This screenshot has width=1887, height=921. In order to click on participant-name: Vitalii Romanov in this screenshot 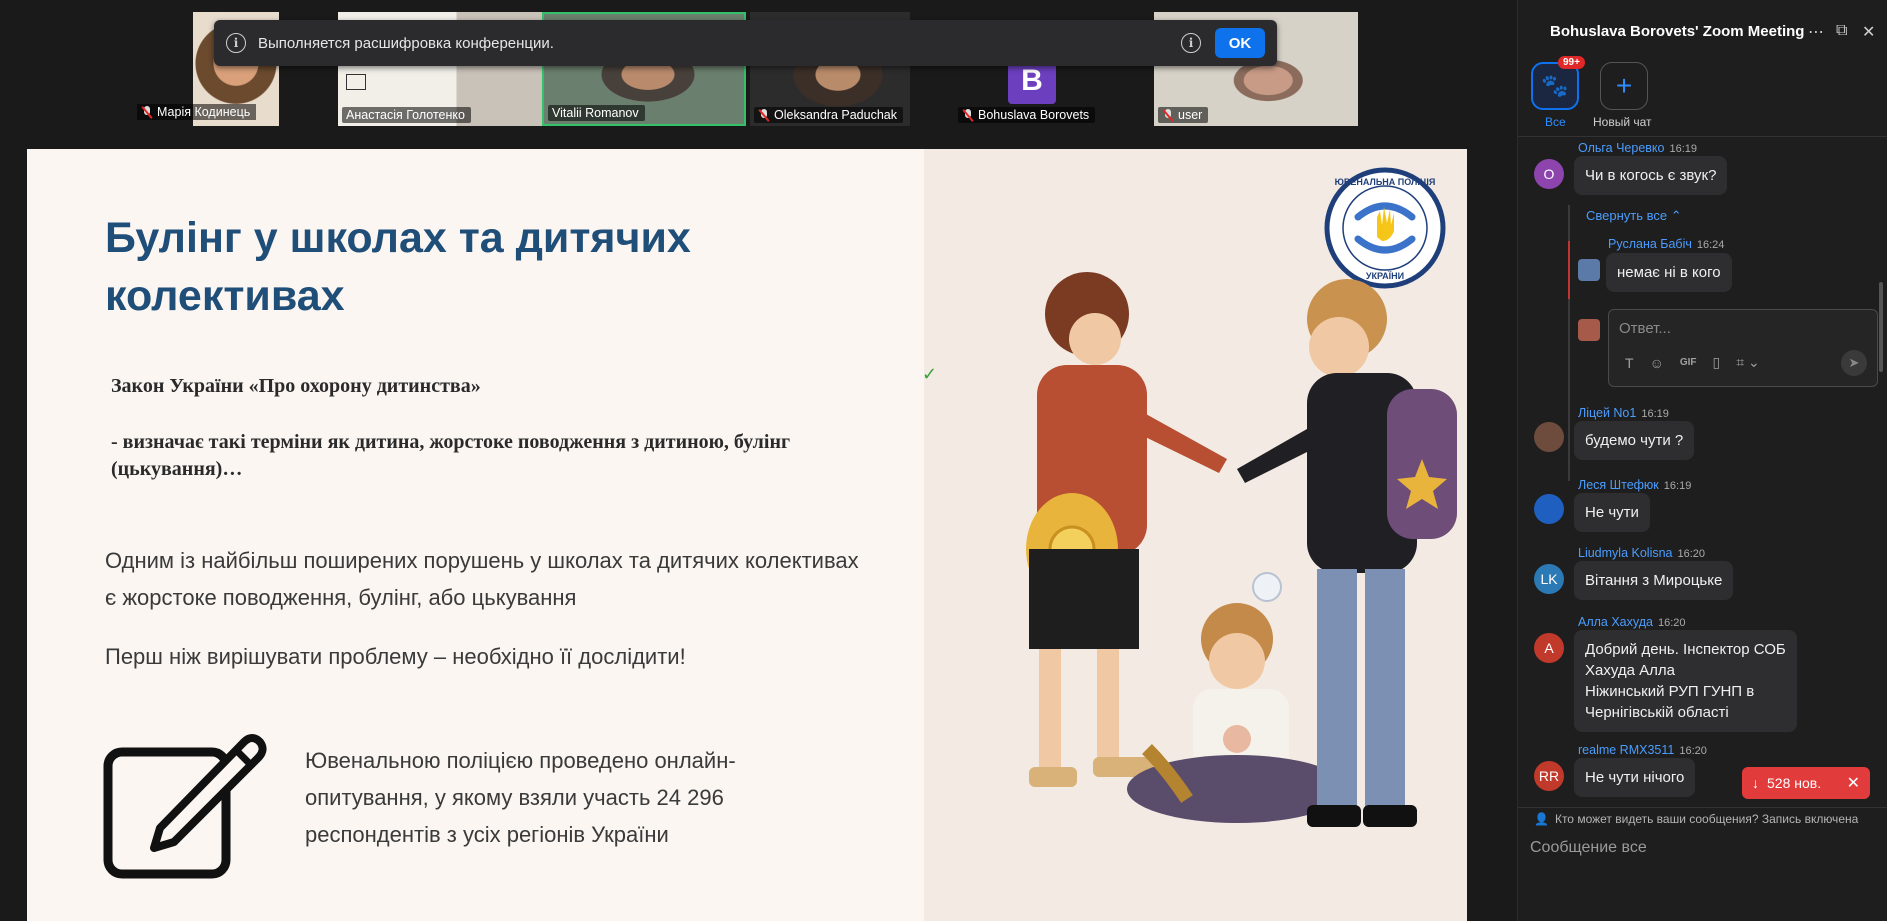, I will do `click(595, 113)`.